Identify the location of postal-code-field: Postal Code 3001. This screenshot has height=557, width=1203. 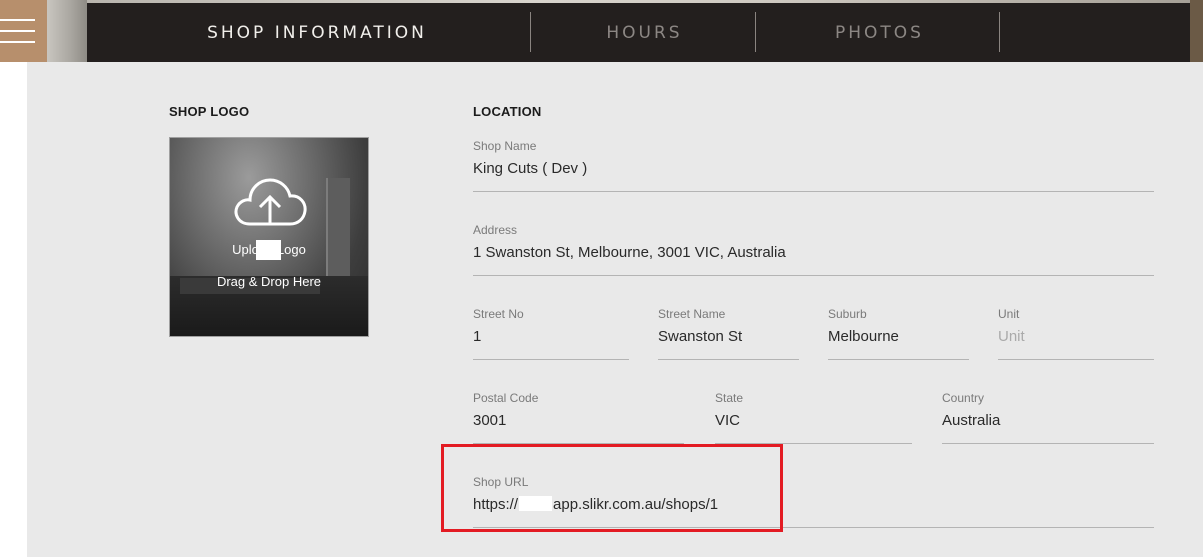
(578, 417).